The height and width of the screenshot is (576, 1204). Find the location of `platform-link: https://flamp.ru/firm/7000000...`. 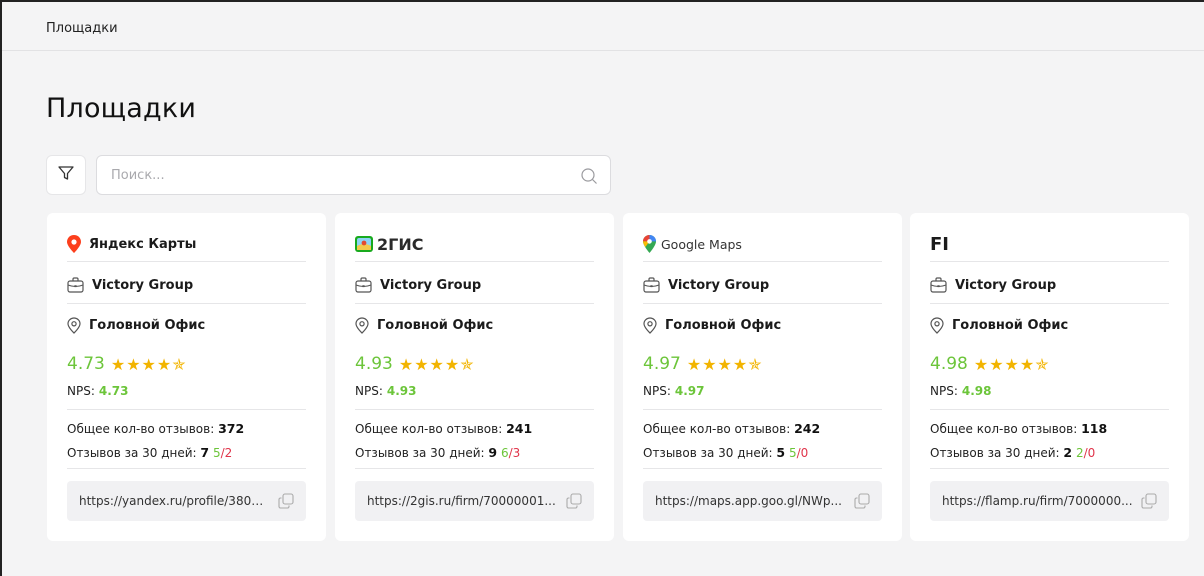

platform-link: https://flamp.ru/firm/7000000... is located at coordinates (1049, 501).